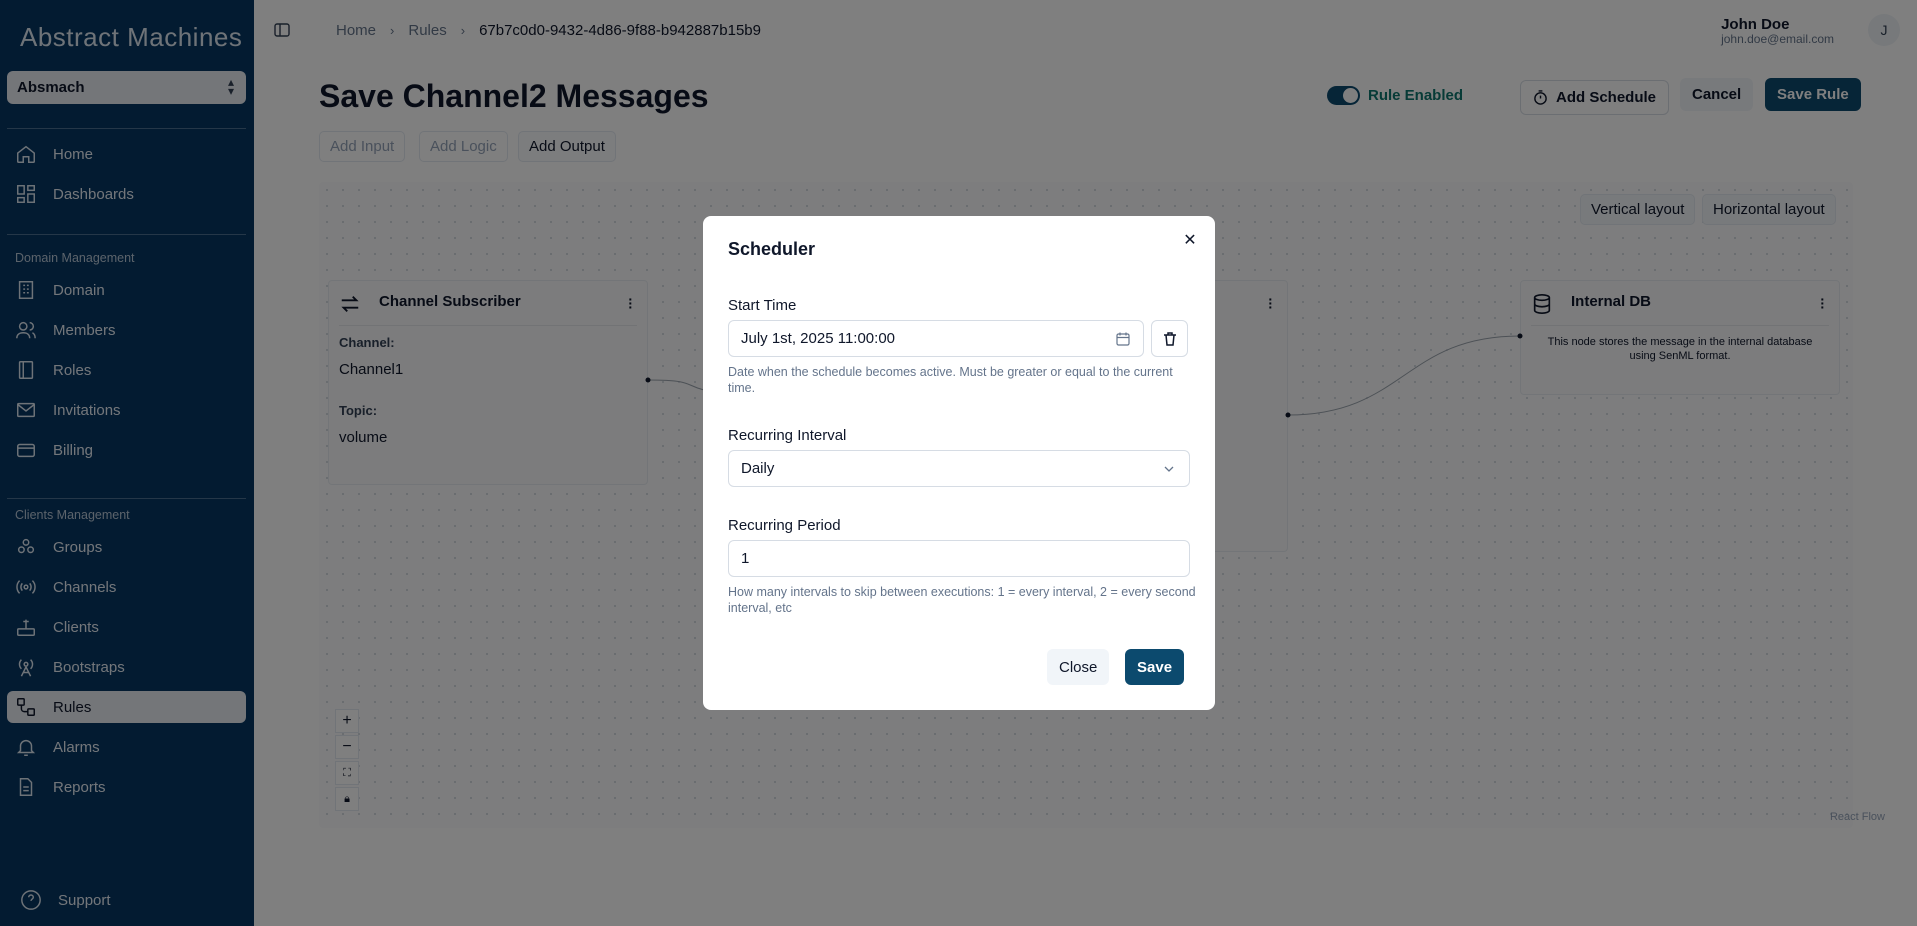 This screenshot has height=926, width=1917. What do you see at coordinates (936, 338) in the screenshot?
I see `start-time-input: July 1st, 2025 11:00:00` at bounding box center [936, 338].